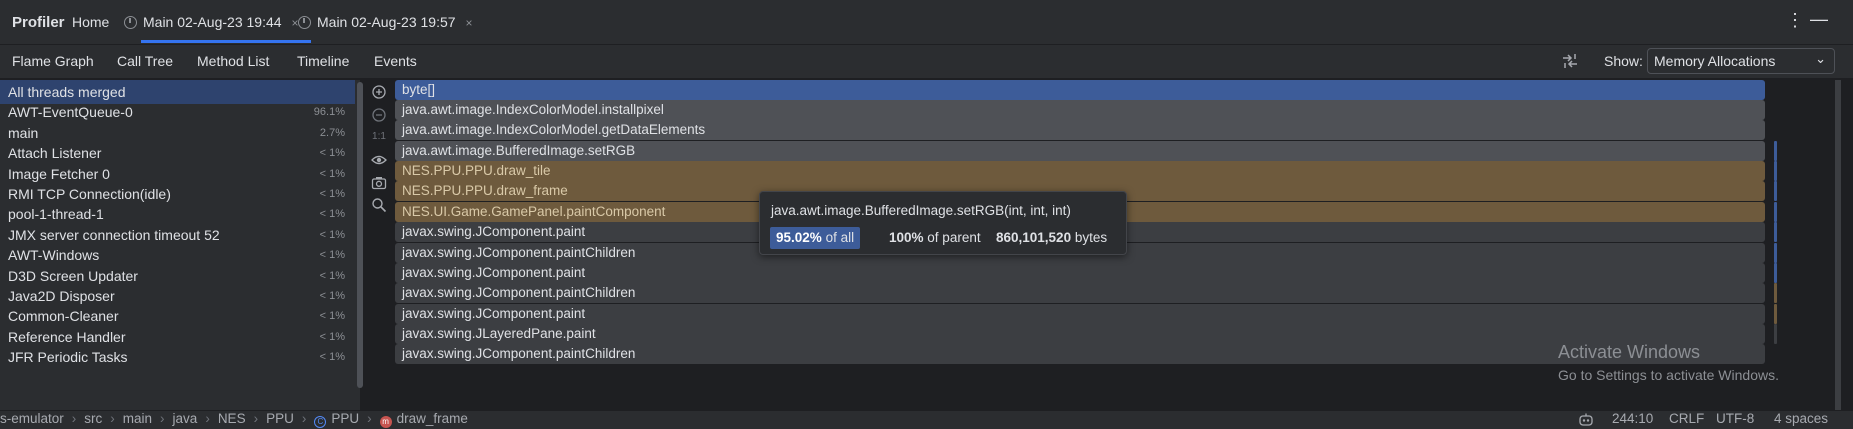 This screenshot has width=1853, height=429. I want to click on tab-home: Home, so click(90, 22).